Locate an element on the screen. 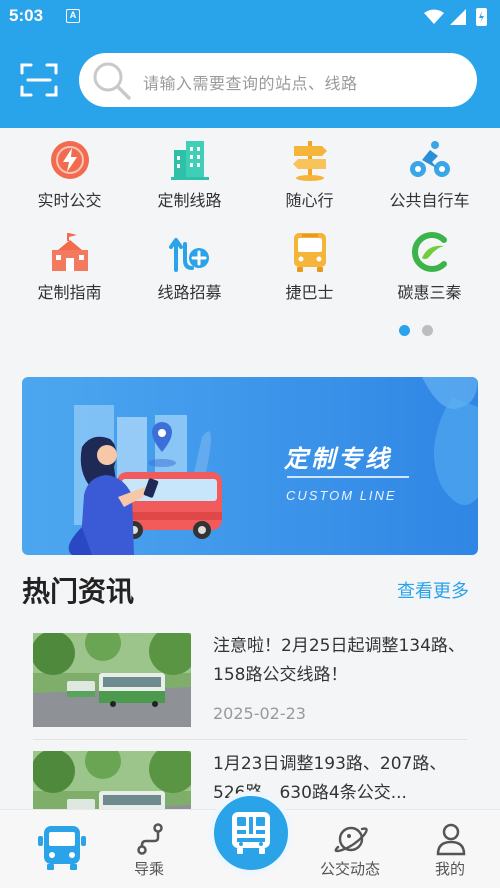  menu-realtime-bus: 实时公交 is located at coordinates (69, 174).